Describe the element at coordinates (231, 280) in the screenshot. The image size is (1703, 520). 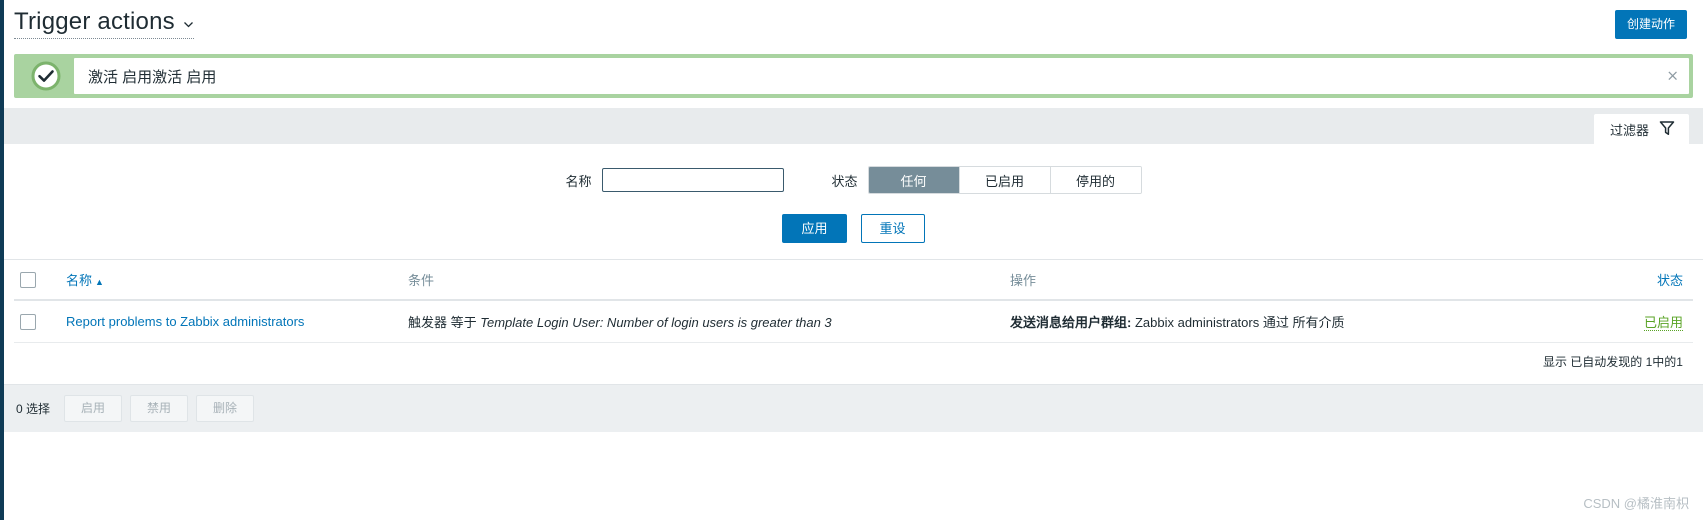
I see `column-header-name: 名称 ▲` at that location.